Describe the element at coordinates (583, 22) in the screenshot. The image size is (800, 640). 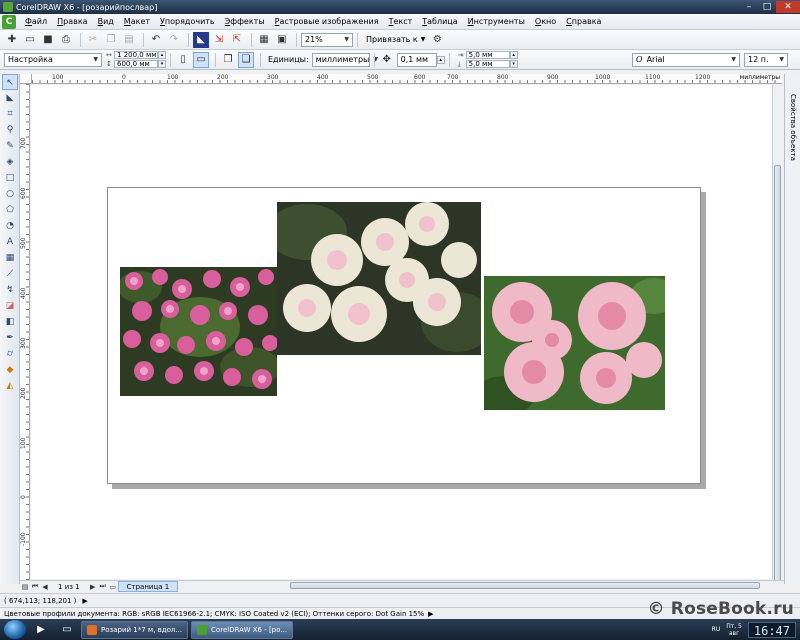
I see `menu-help: Справка` at that location.